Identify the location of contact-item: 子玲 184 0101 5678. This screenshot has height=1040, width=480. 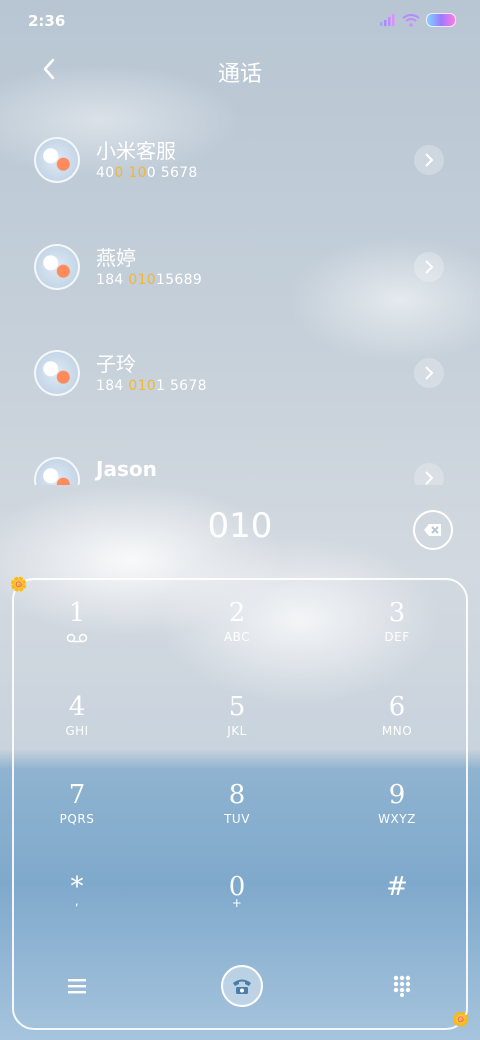
(240, 390).